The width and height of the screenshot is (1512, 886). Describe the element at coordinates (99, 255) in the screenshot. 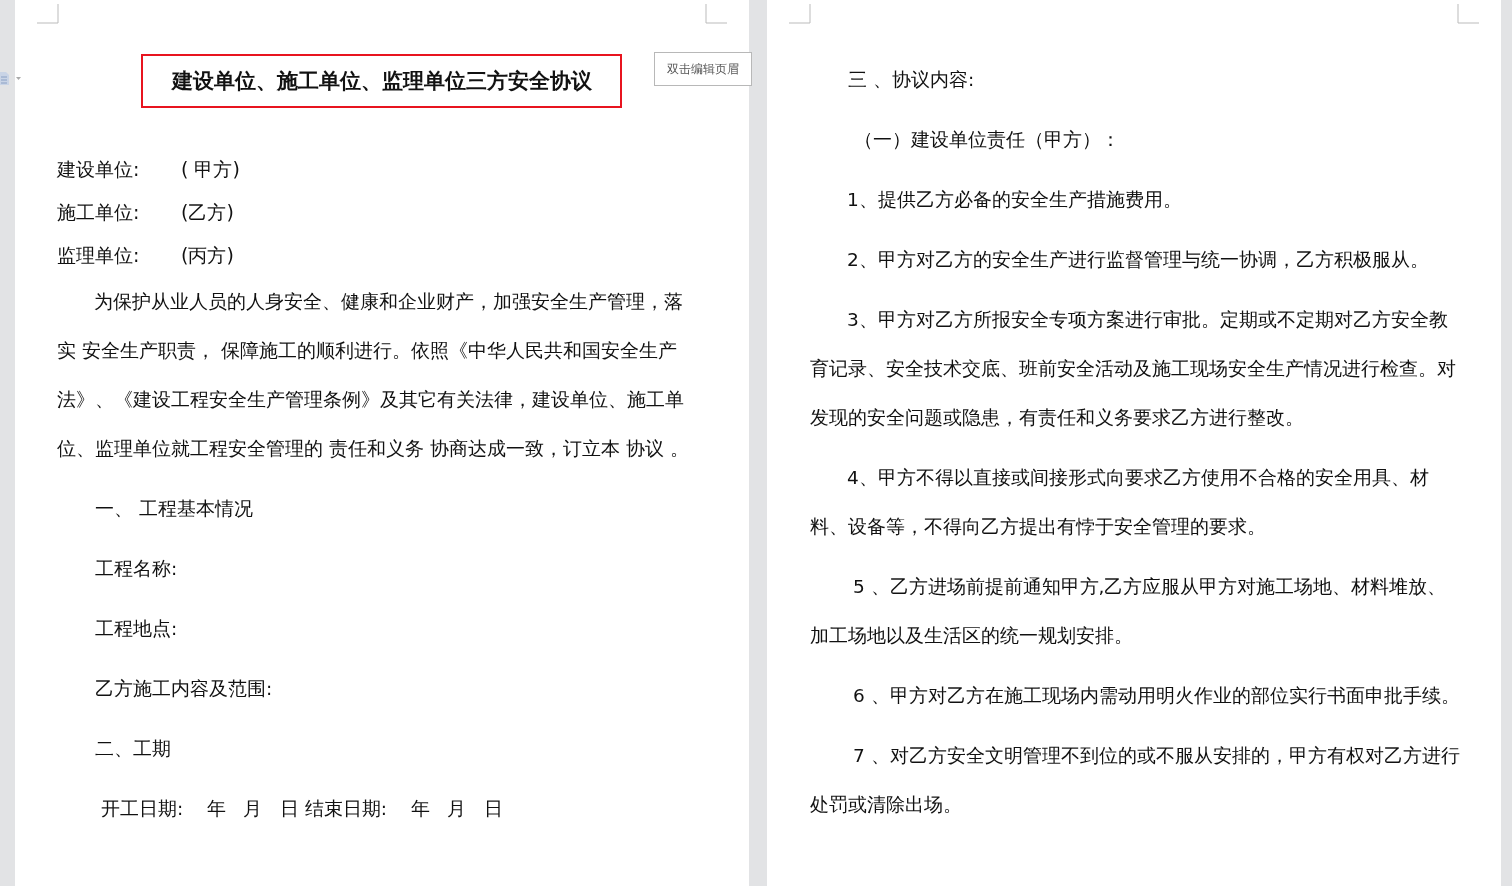

I see `party-label: 监理单位:` at that location.